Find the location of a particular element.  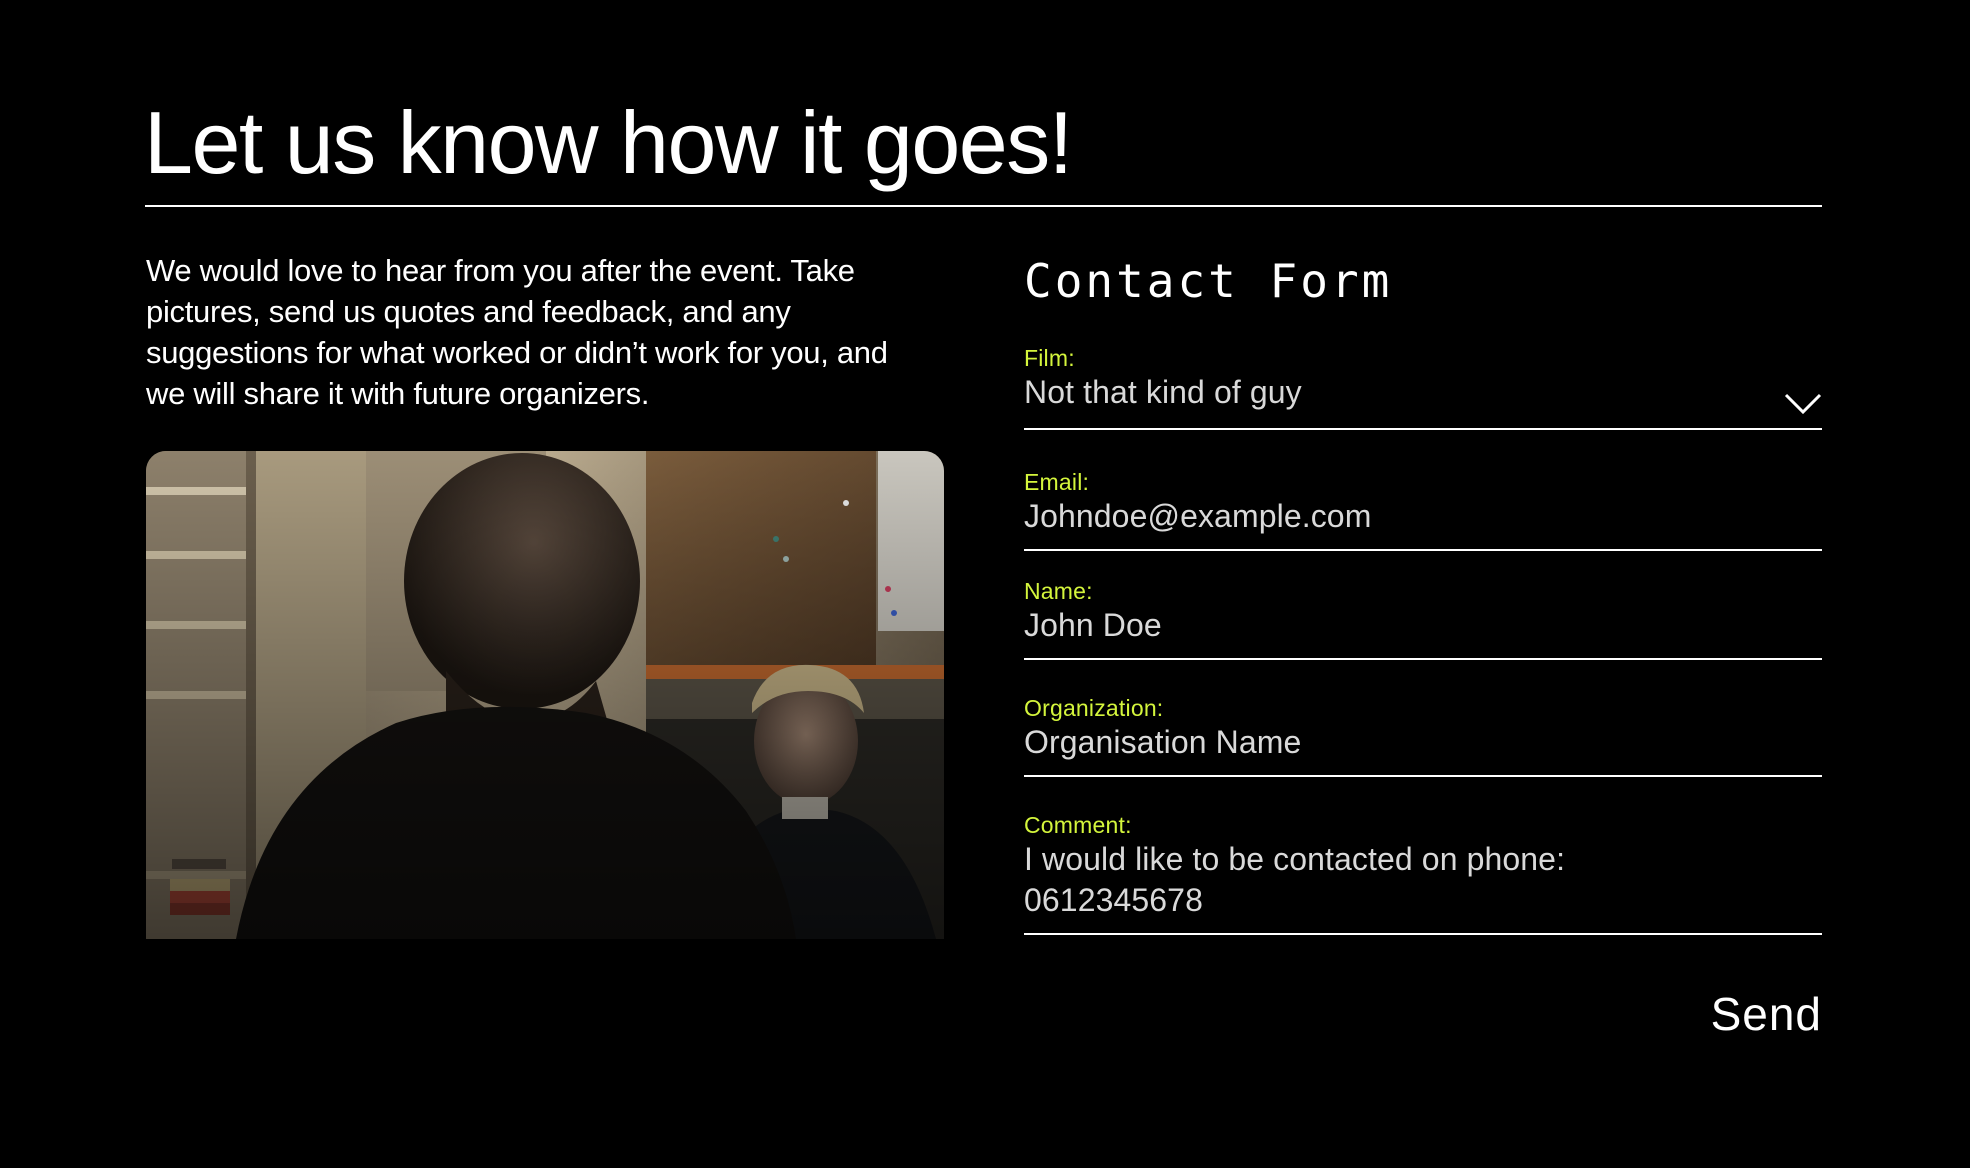

film-select: Film: Not that kind of guy is located at coordinates (1423, 387).